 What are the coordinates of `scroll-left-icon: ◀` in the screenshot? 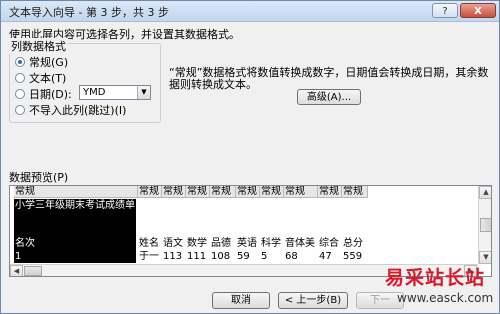 It's located at (16, 270).